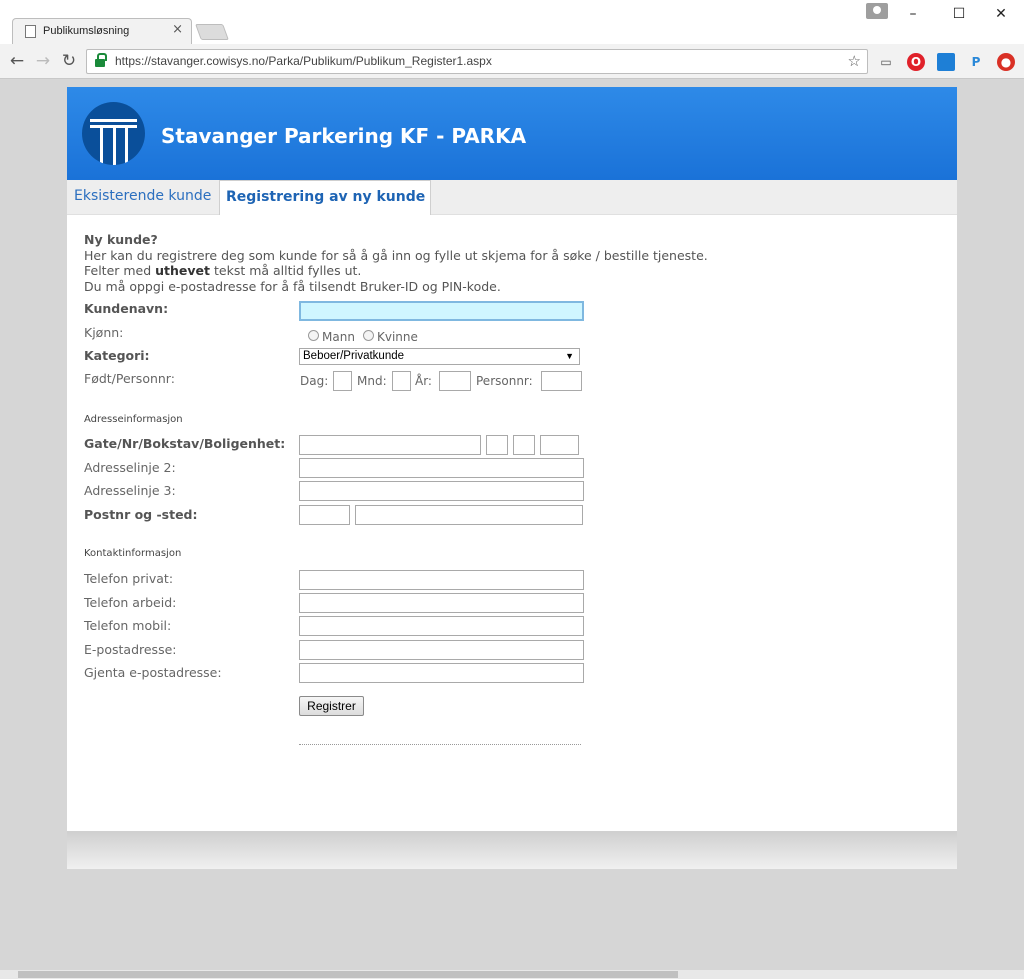 Image resolution: width=1024 pixels, height=979 pixels. What do you see at coordinates (325, 197) in the screenshot?
I see `tab-registrering: Registrering av ny kunde` at bounding box center [325, 197].